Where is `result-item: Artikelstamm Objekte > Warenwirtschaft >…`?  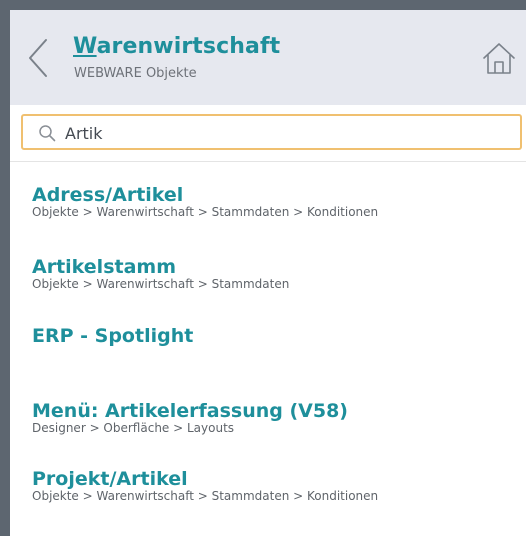
result-item: Artikelstamm Objekte > Warenwirtschaft >… is located at coordinates (277, 273).